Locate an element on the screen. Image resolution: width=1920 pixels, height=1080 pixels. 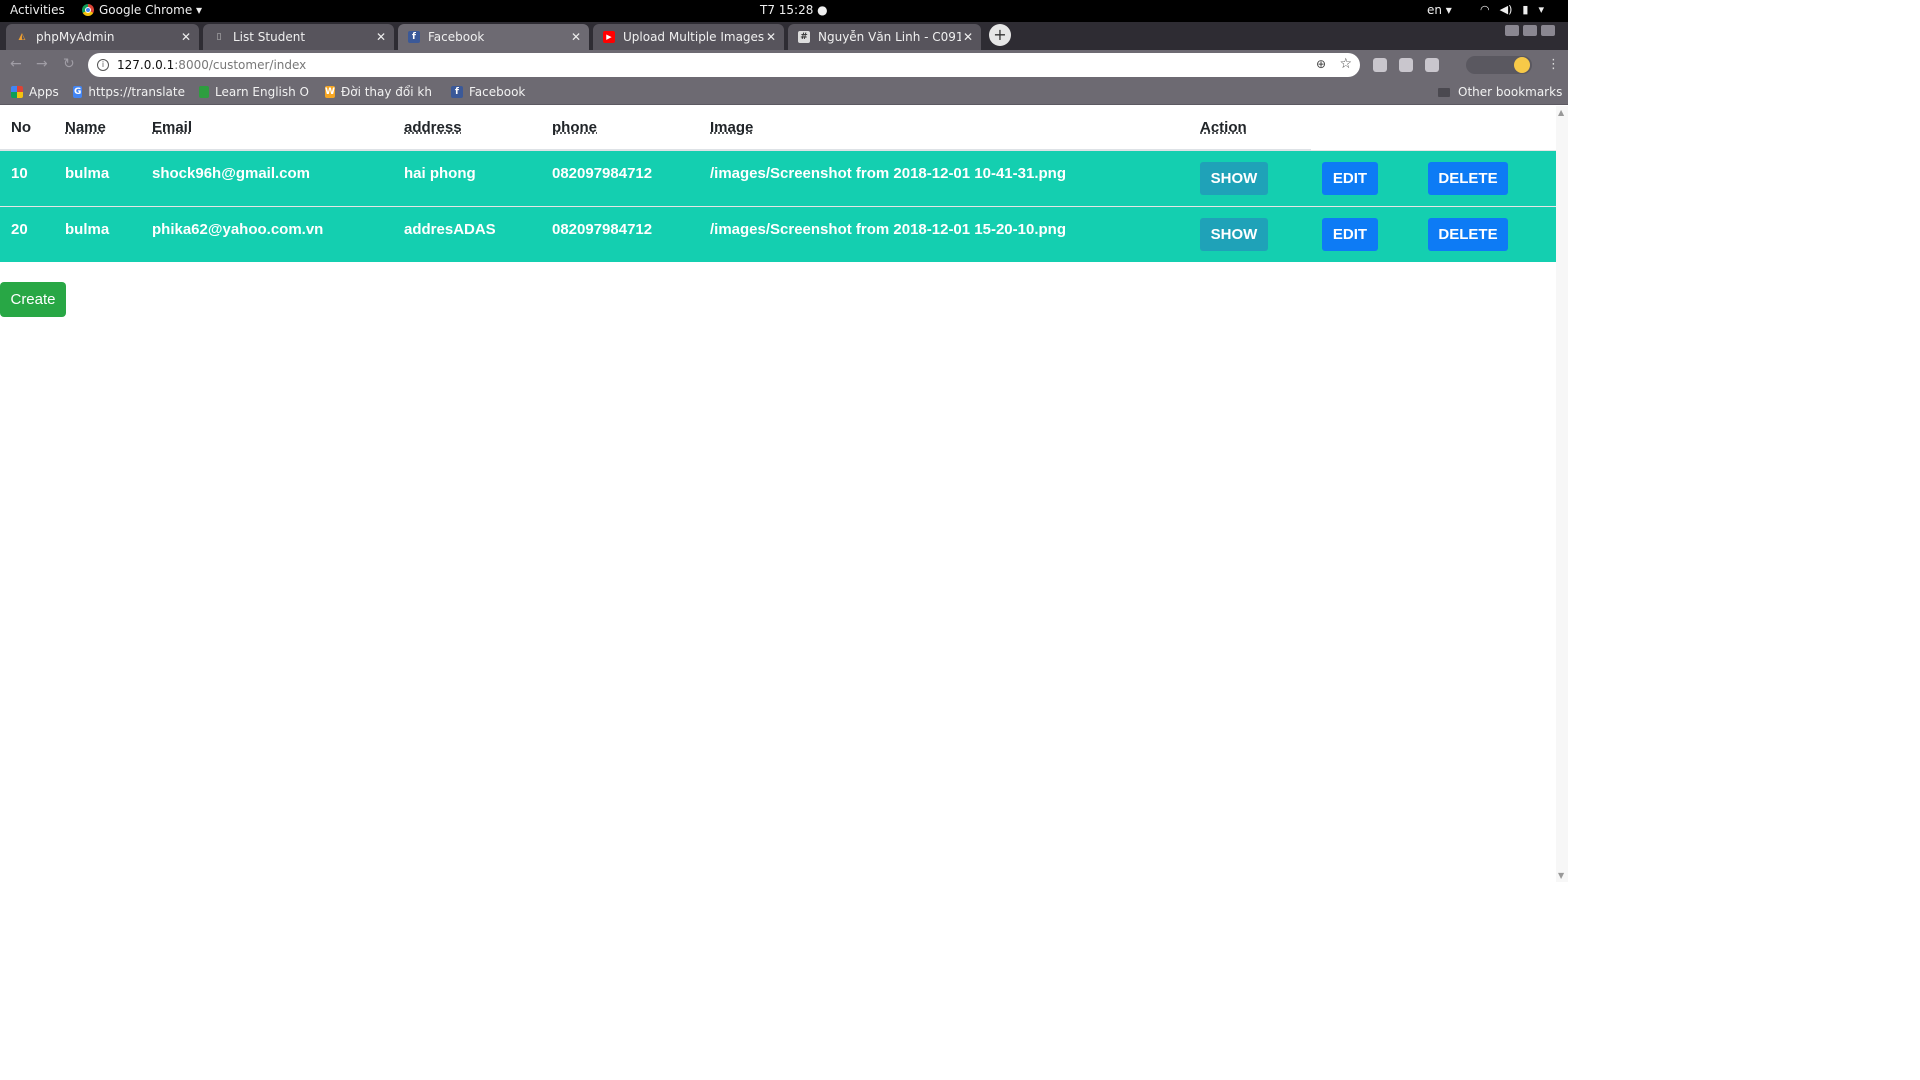
bookmark-doi-thay-doi: W Đời thay đổi khi is located at coordinates (379, 92).